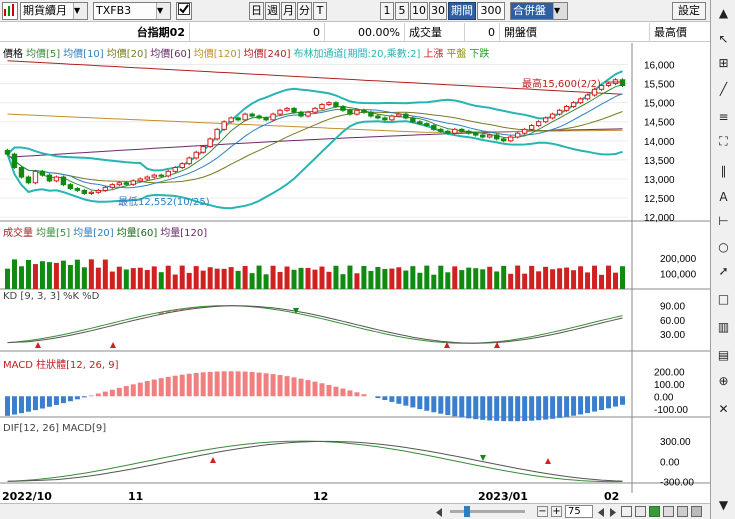 The height and width of the screenshot is (519, 735). I want to click on window-max-icon, so click(640, 511).